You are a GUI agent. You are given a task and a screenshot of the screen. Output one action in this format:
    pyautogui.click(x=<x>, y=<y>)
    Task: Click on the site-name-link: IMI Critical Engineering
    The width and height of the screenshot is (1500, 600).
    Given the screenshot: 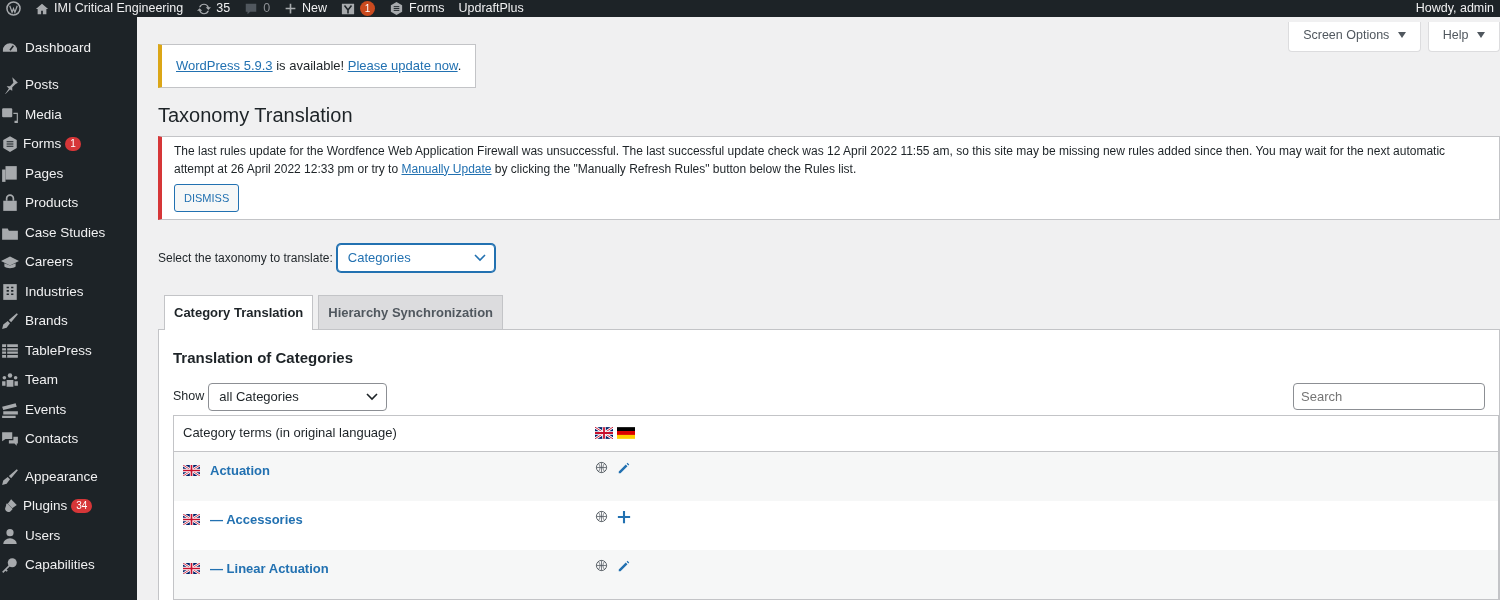 What is the action you would take?
    pyautogui.click(x=119, y=9)
    